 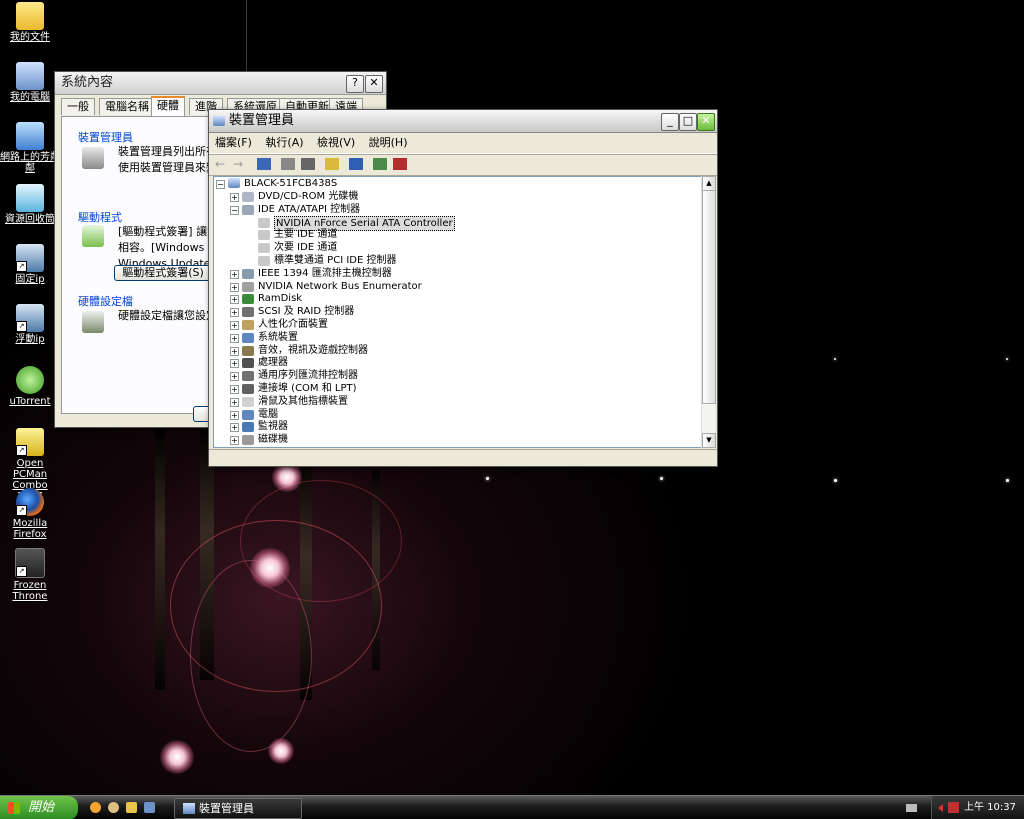 I want to click on keyboard-layout-icon, so click(x=911, y=808).